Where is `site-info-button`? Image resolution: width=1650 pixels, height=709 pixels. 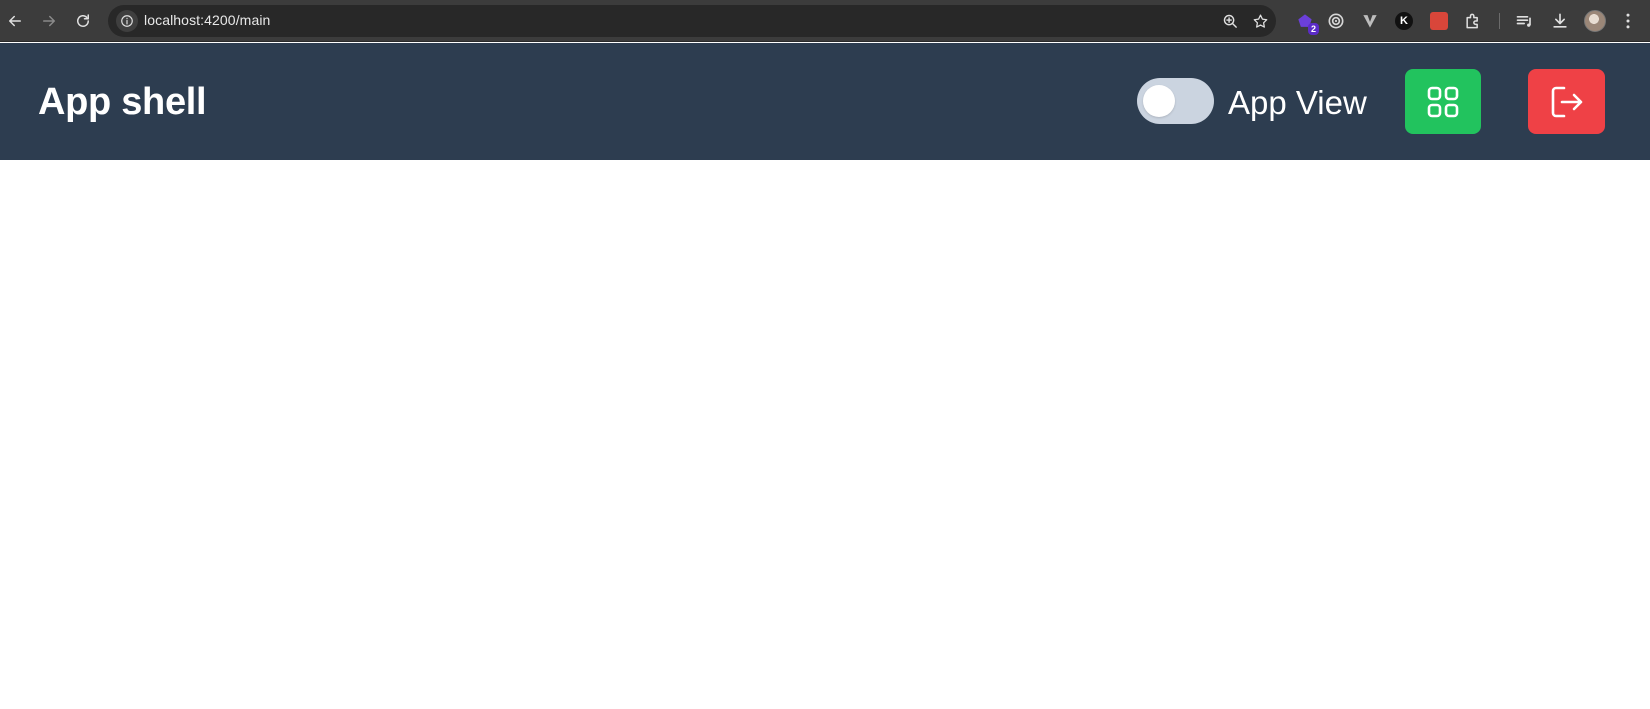
site-info-button is located at coordinates (127, 21).